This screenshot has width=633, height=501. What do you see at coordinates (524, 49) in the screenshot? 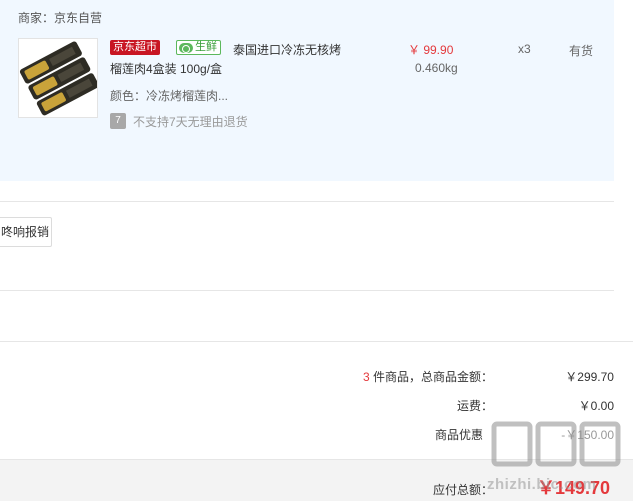
I see `item-quantity: x3` at bounding box center [524, 49].